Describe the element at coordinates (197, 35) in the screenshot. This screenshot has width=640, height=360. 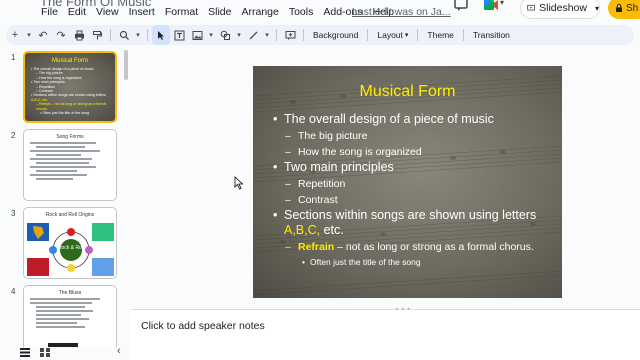
I see `image-icon` at that location.